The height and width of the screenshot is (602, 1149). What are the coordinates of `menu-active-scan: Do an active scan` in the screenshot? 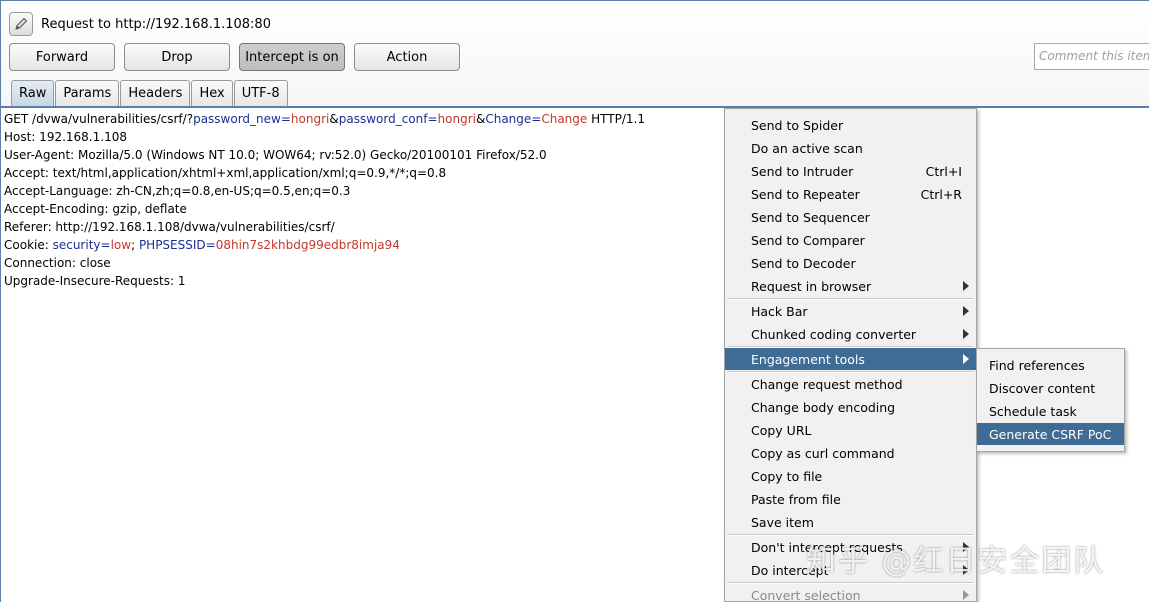 It's located at (850, 148).